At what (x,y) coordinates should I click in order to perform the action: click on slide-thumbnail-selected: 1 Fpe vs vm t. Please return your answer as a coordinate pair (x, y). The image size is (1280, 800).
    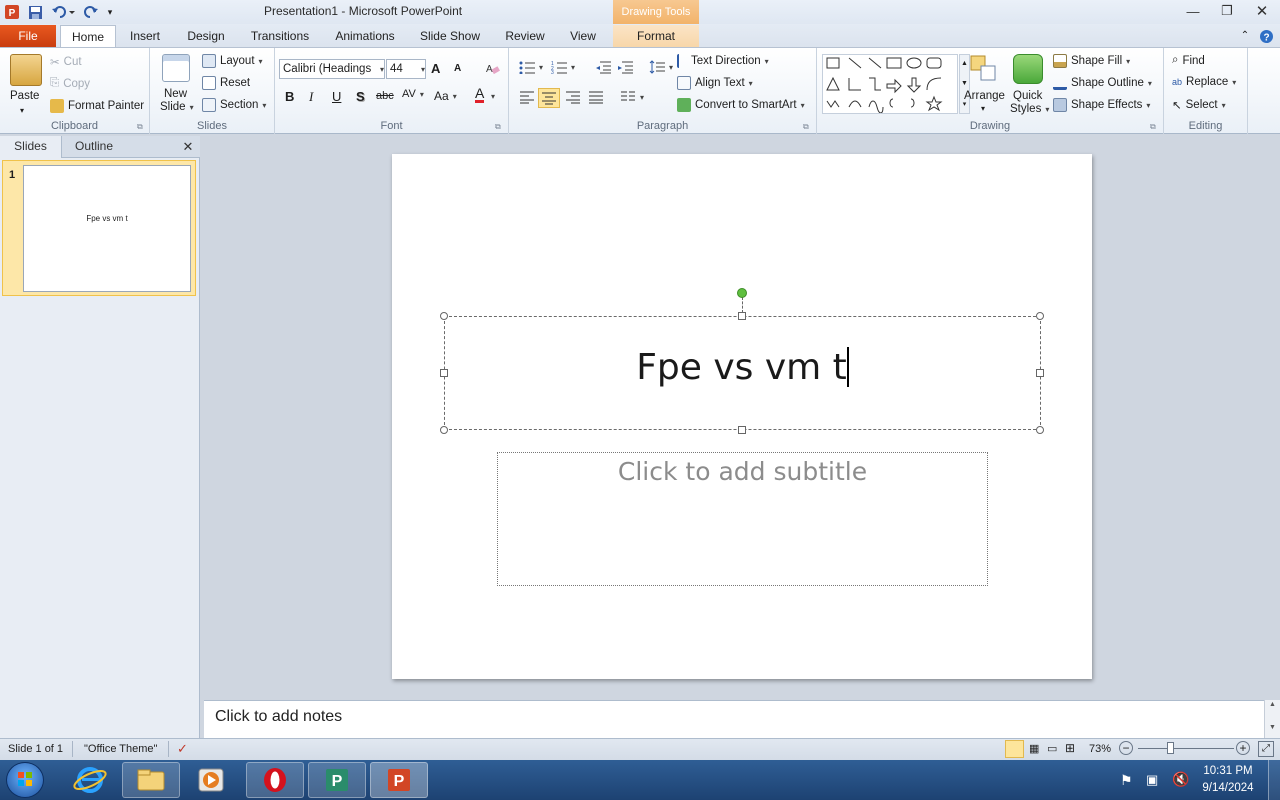
    Looking at the image, I should click on (99, 228).